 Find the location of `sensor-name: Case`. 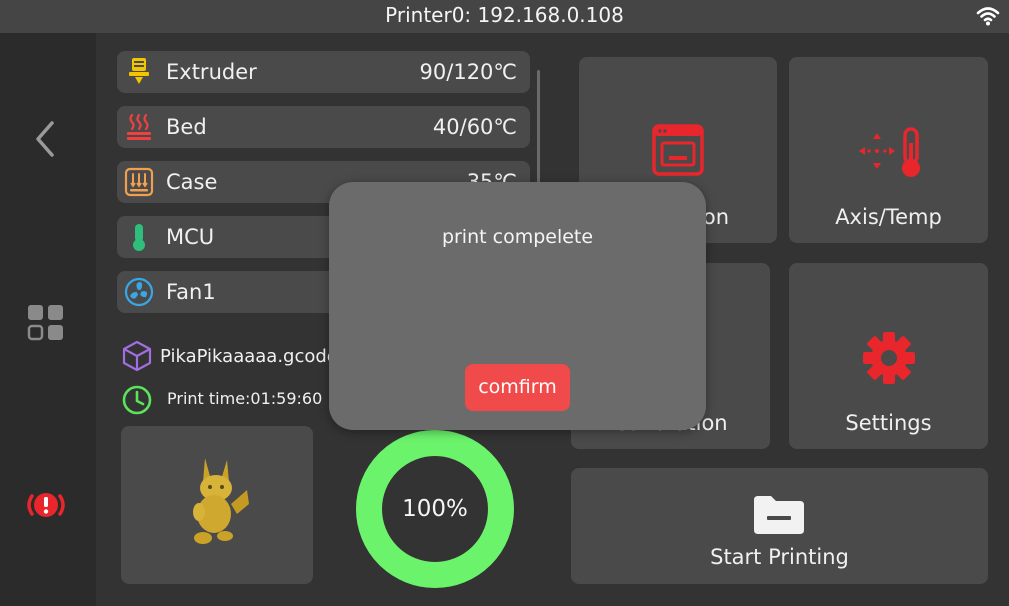

sensor-name: Case is located at coordinates (192, 182).